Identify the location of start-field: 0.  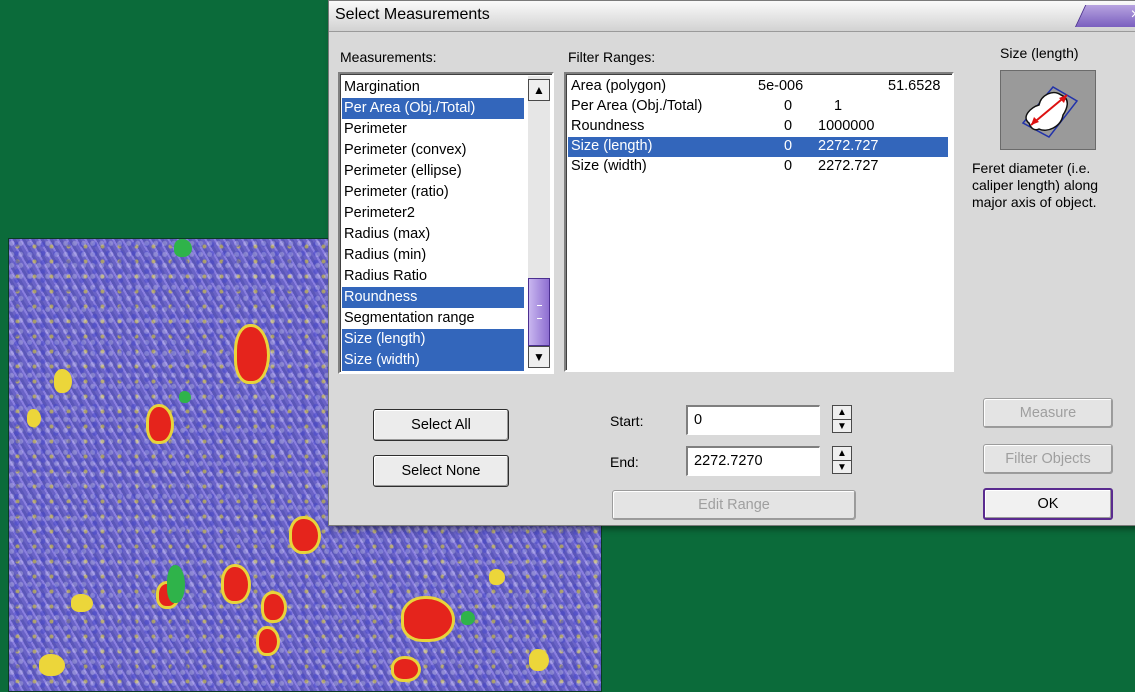
(753, 420).